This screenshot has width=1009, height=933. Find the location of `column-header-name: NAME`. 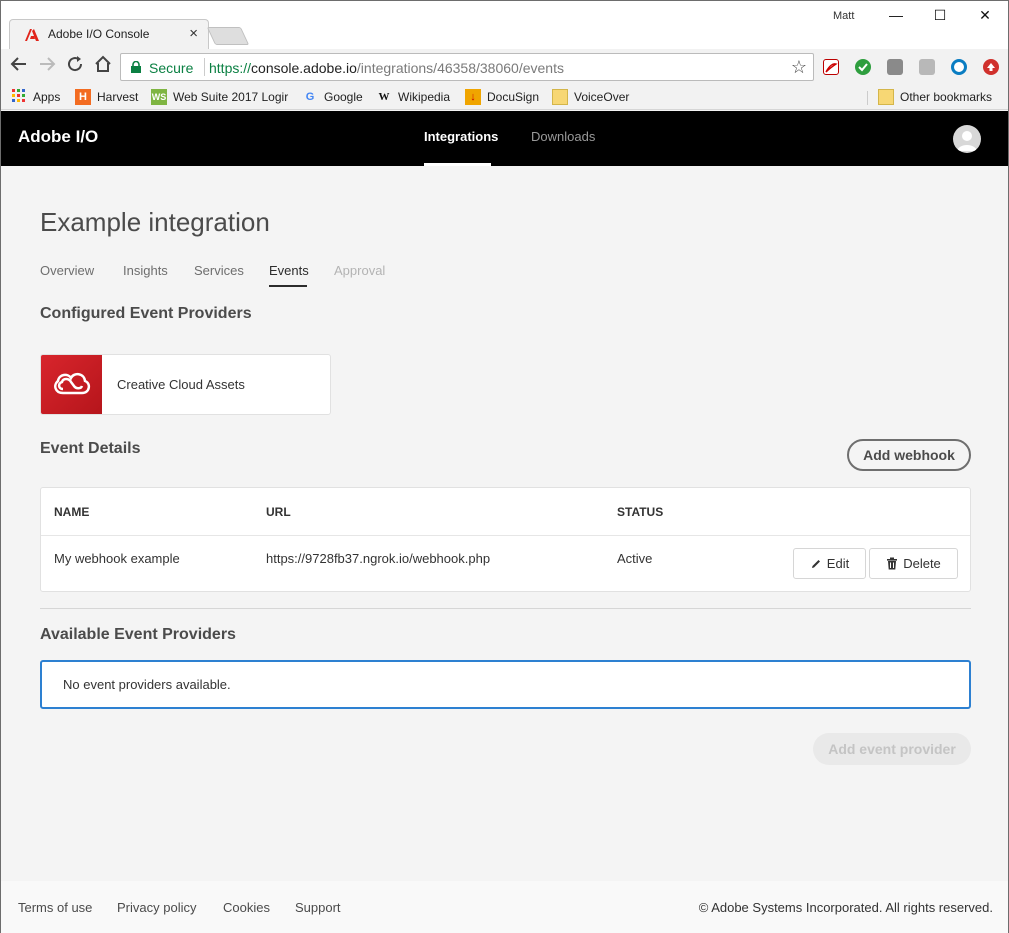

column-header-name: NAME is located at coordinates (72, 512).